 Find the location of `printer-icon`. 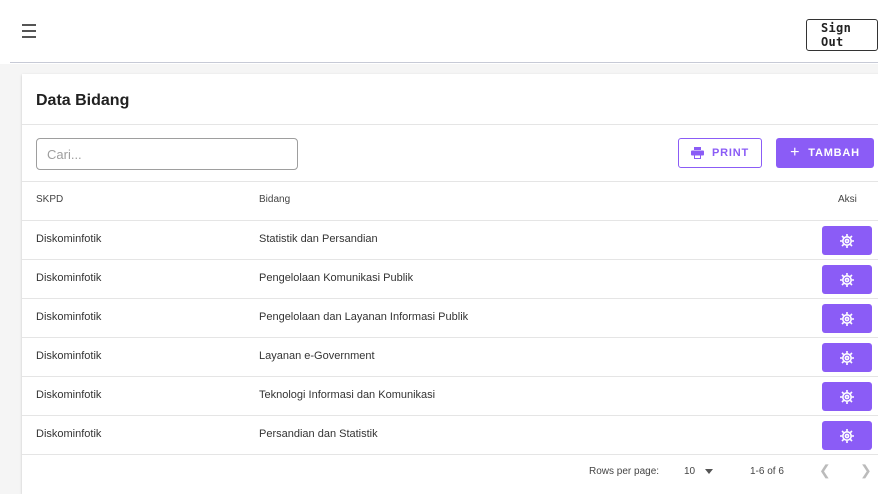

printer-icon is located at coordinates (697, 153).